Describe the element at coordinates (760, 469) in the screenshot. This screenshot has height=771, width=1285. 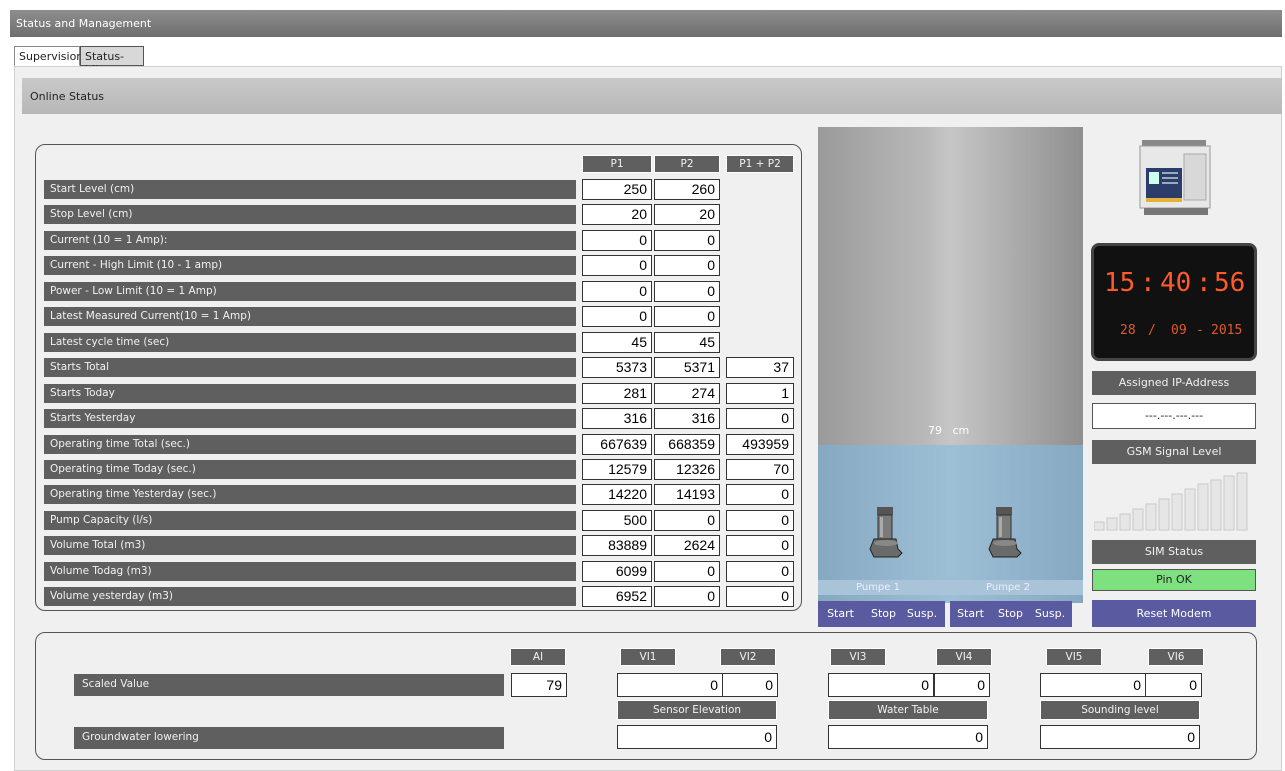
I see `value-p1-p2: 70` at that location.